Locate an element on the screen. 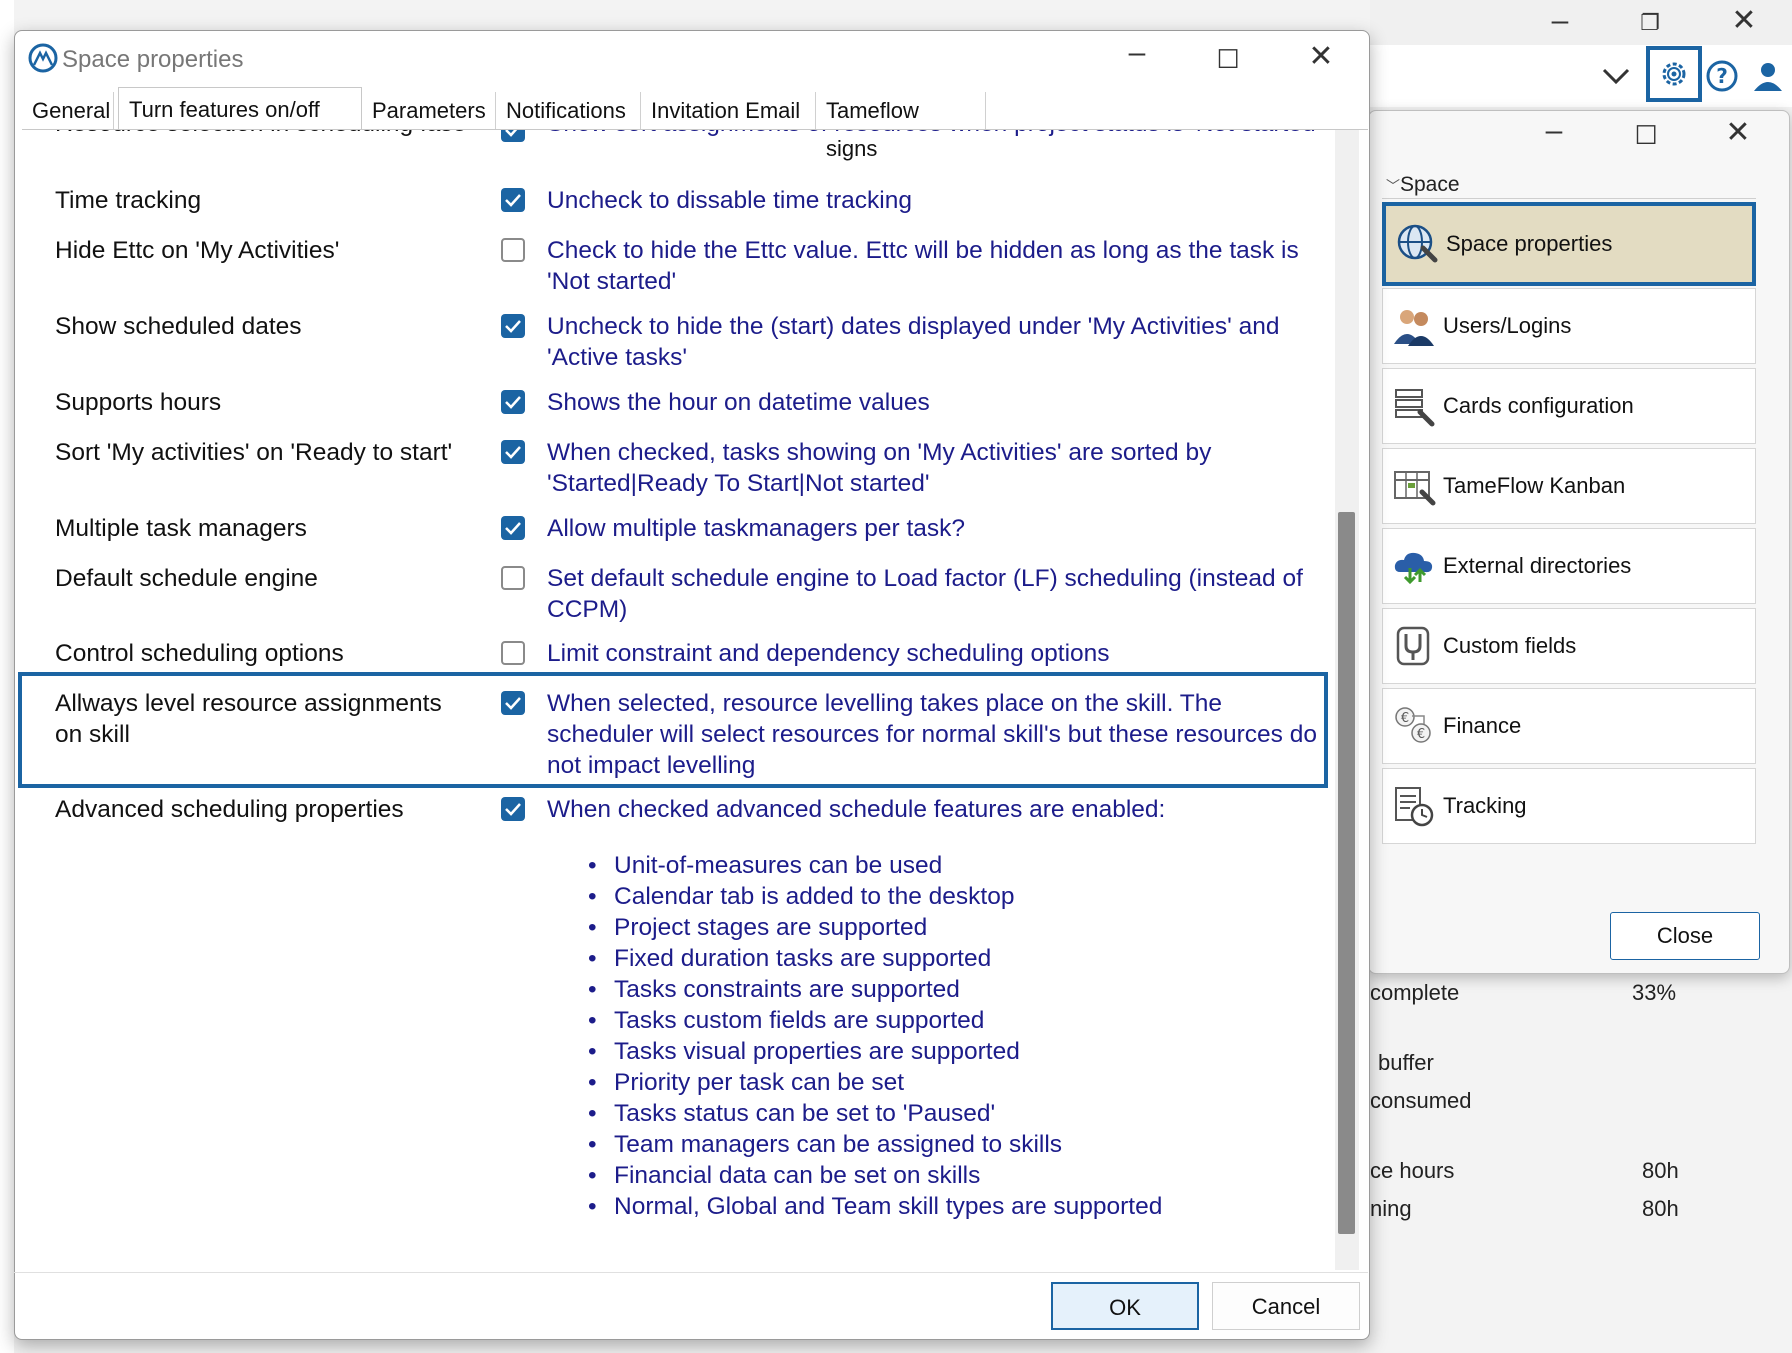 The width and height of the screenshot is (1792, 1353). list-item: Unit-of-measures can be used is located at coordinates (875, 865).